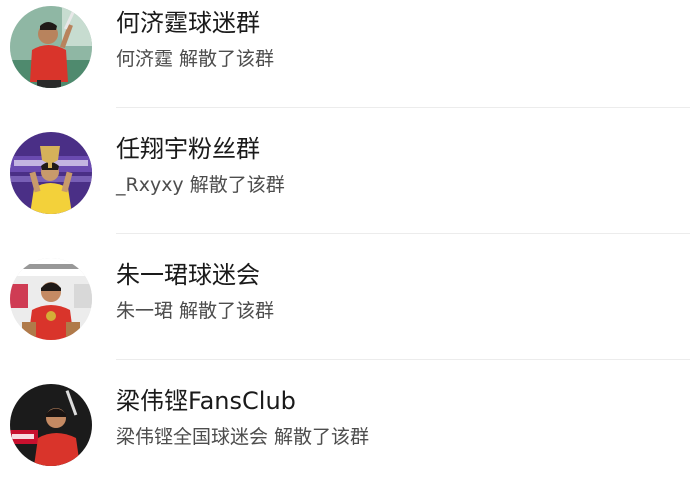  Describe the element at coordinates (206, 401) in the screenshot. I see `group-name: 梁伟铿FansClub` at that location.